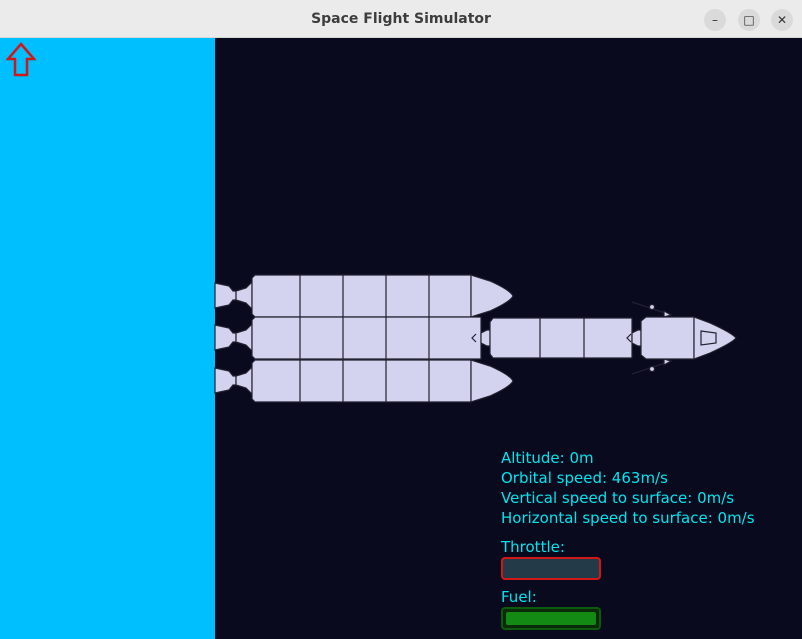  I want to click on maximize-icon: □, so click(749, 20).